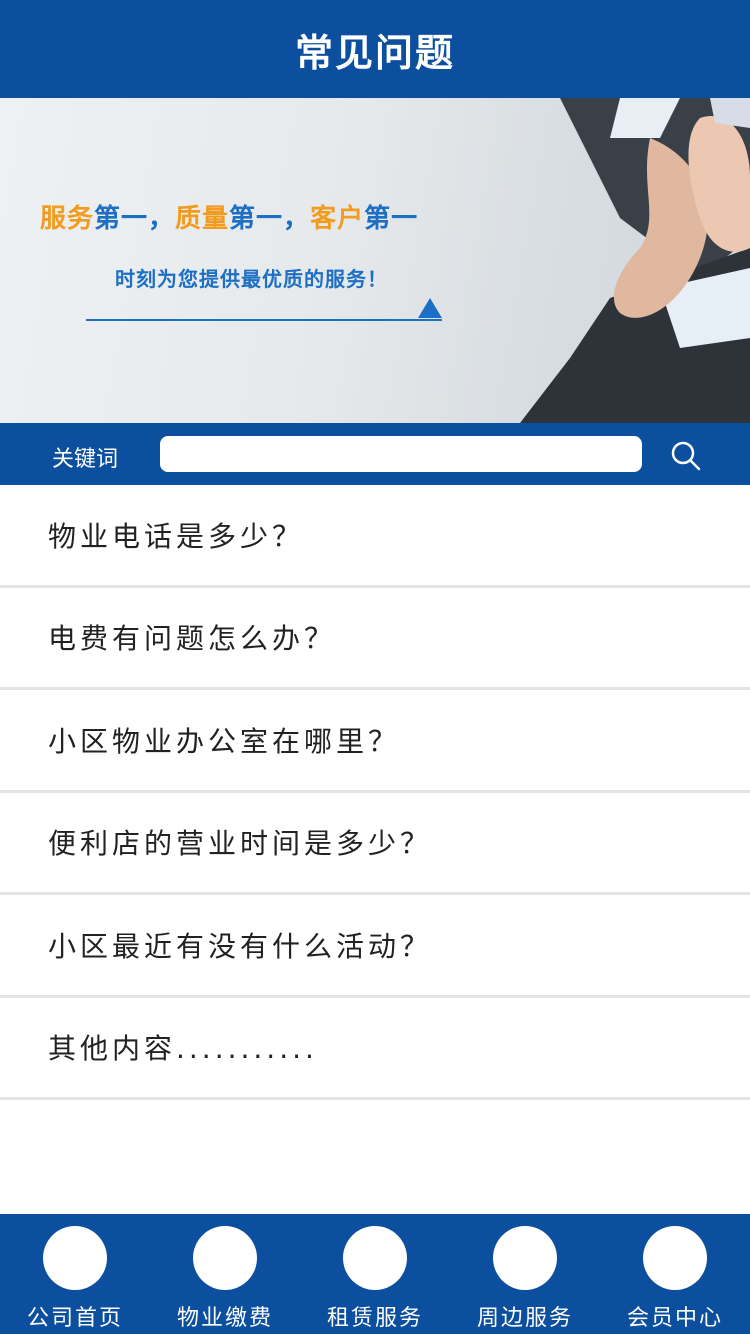  I want to click on slogan-underline, so click(264, 320).